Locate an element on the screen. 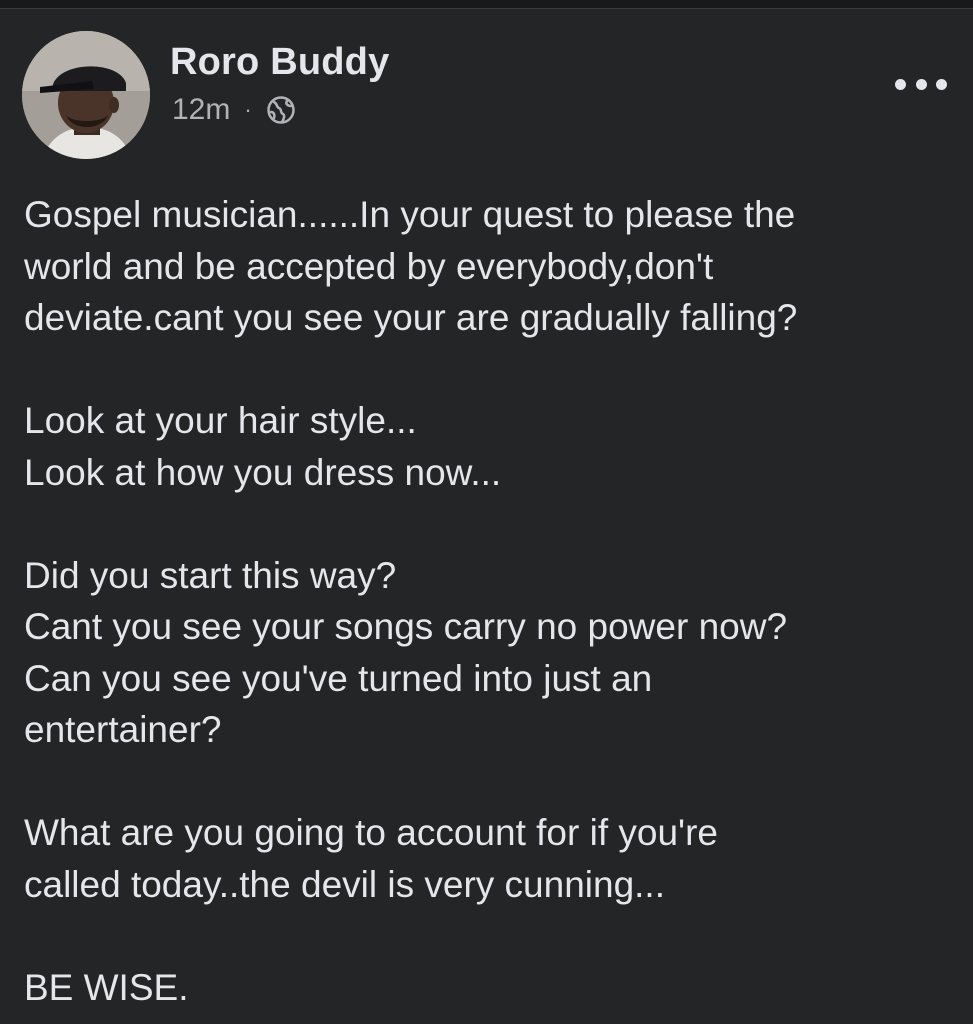 The image size is (973, 1024). feed-divider is located at coordinates (486, 4).